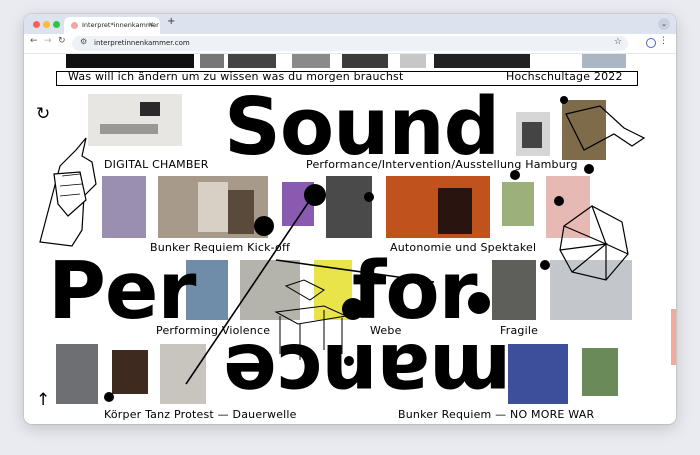  What do you see at coordinates (350, 24) in the screenshot?
I see `tab-strip: Interpret*innenkammer ✕ + ⌄` at bounding box center [350, 24].